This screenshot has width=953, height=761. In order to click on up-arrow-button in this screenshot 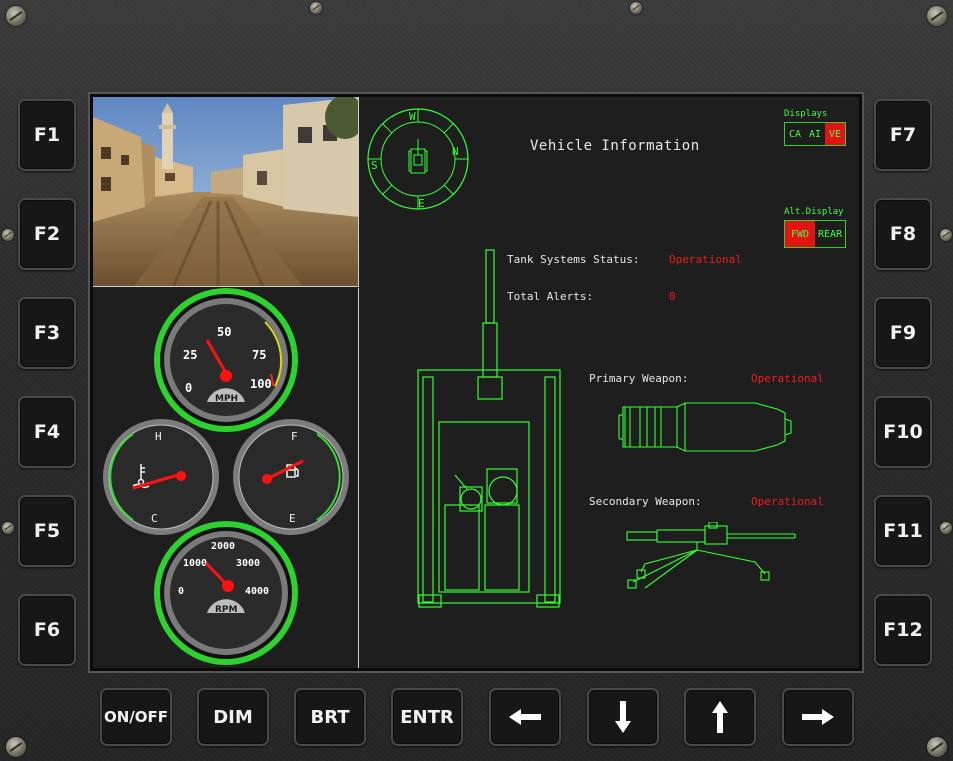, I will do `click(720, 717)`.